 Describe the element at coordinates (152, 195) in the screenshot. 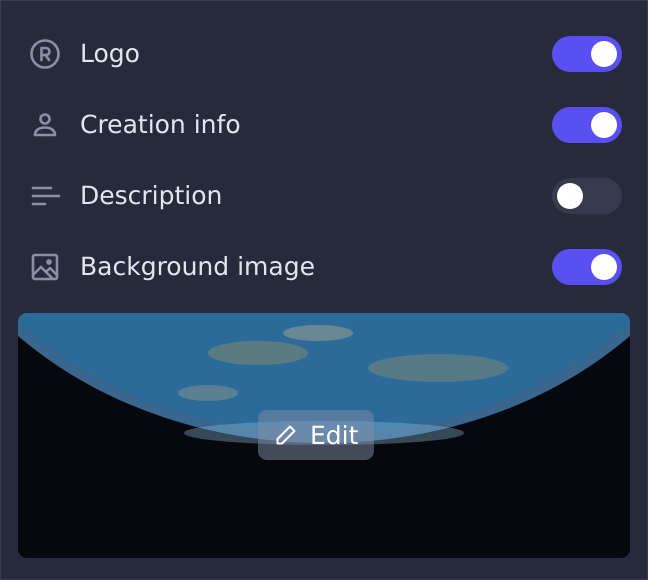

I see `setting-label: Description` at that location.